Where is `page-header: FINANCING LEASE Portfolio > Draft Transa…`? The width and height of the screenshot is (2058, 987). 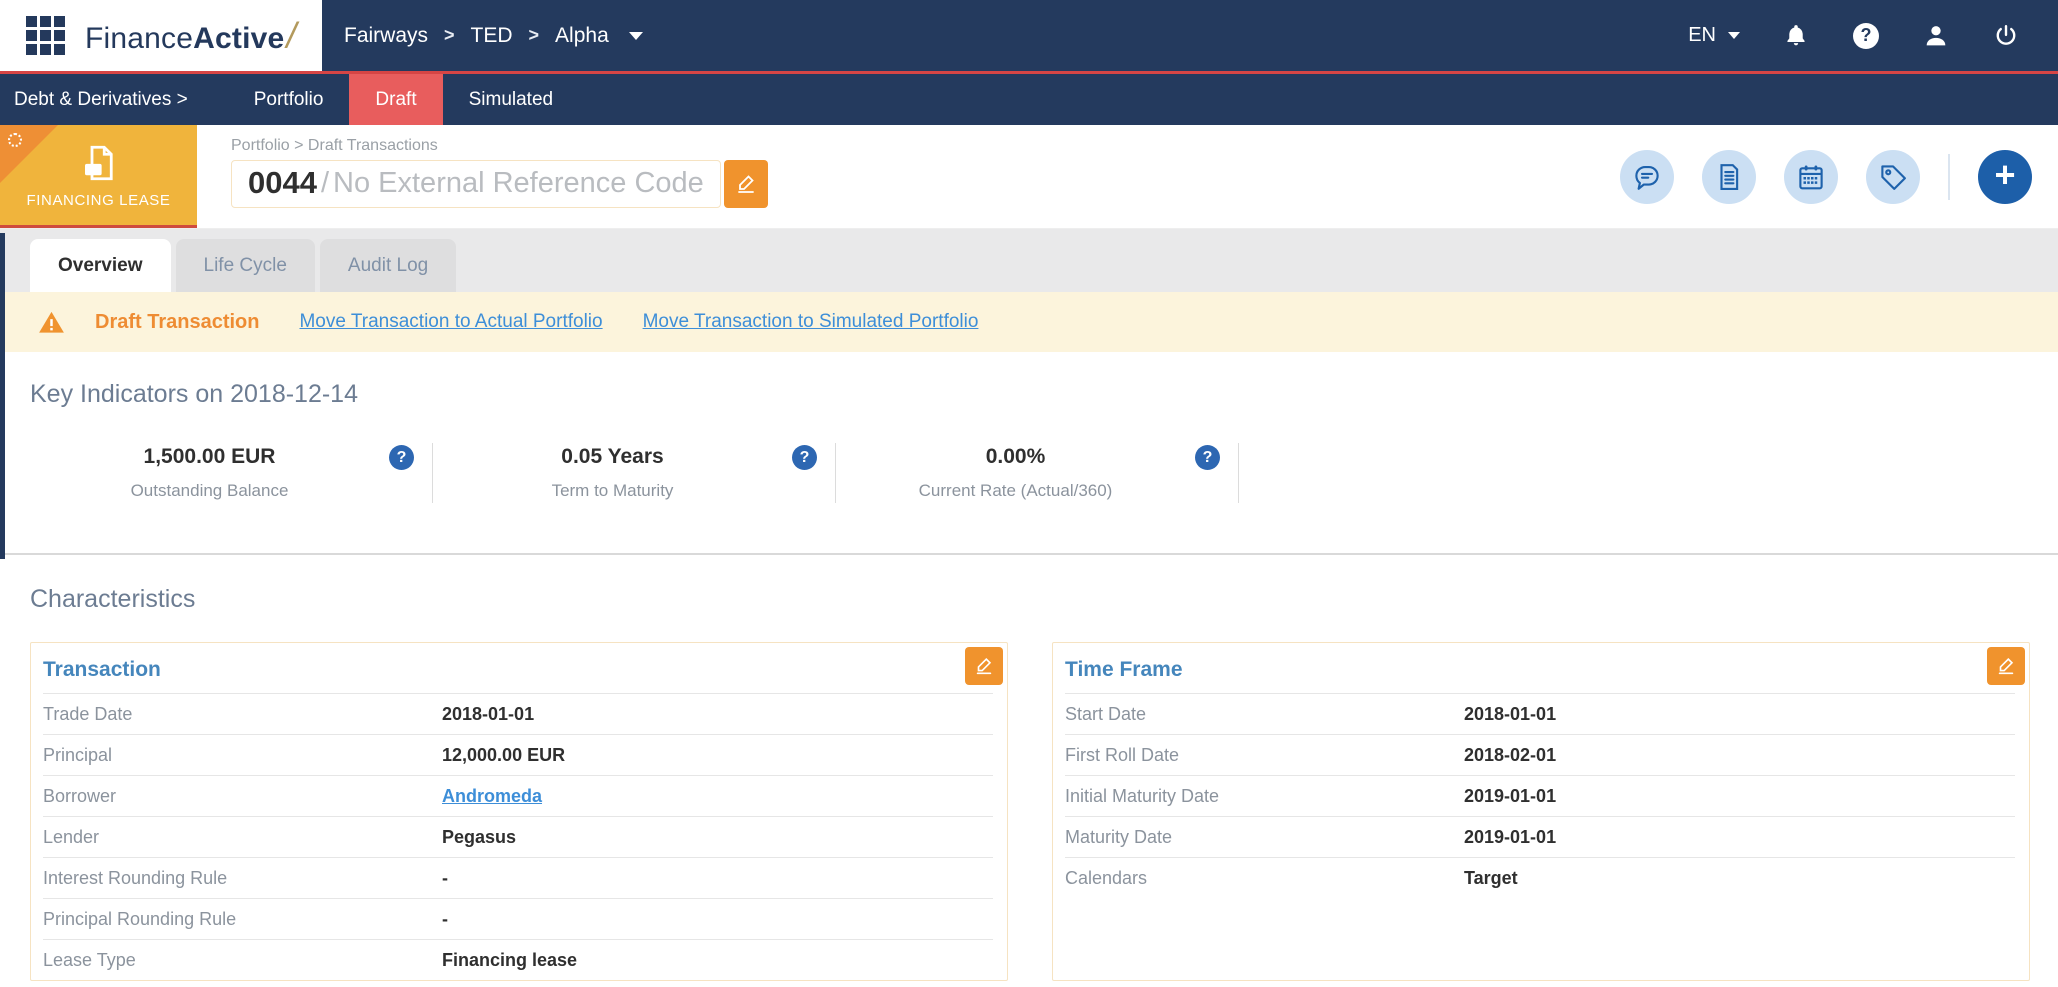
page-header: FINANCING LEASE Portfolio > Draft Transa… is located at coordinates (1029, 177).